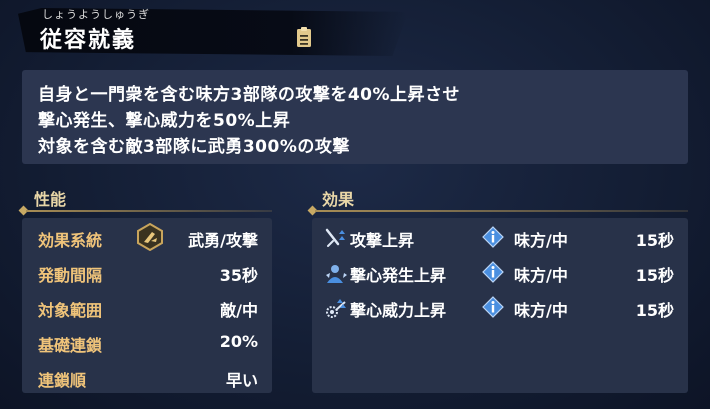  Describe the element at coordinates (249, 95) in the screenshot. I see `description-line: 自身と一門衆を含む味方3部隊の攻撃を40%上昇させ` at that location.